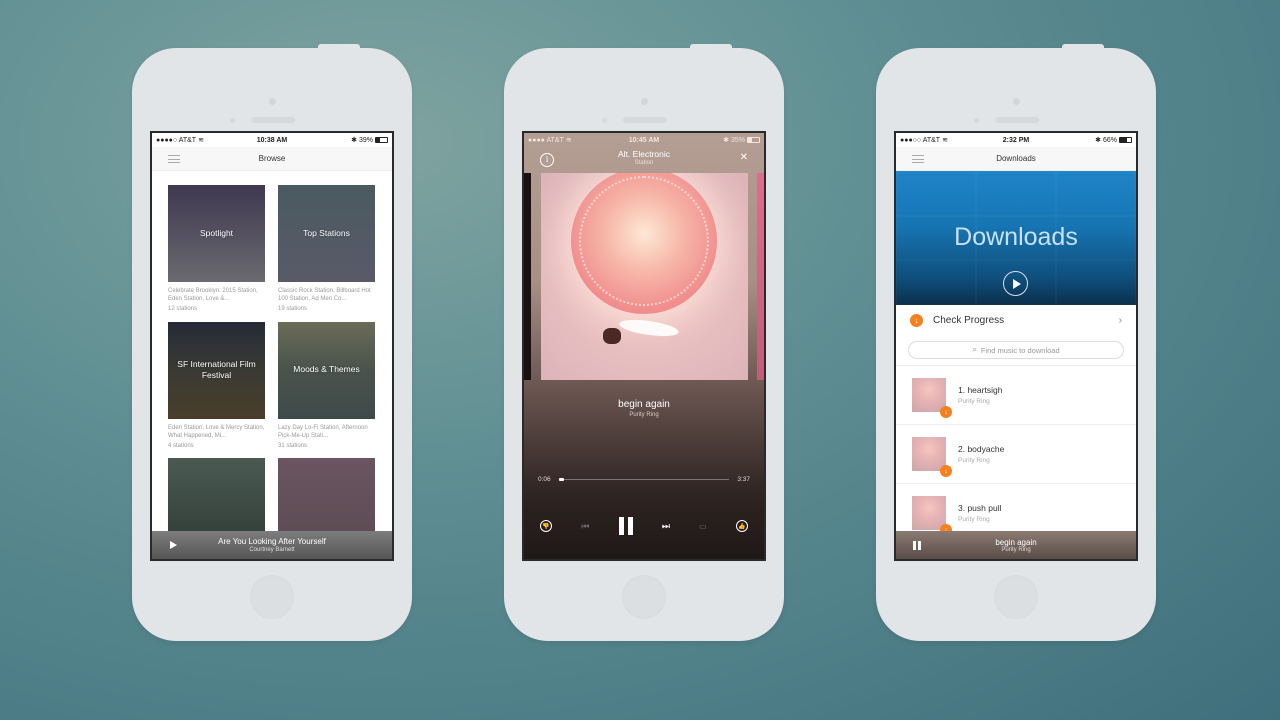 This screenshot has width=1280, height=720. I want to click on previous-icon: ⏮, so click(585, 526).